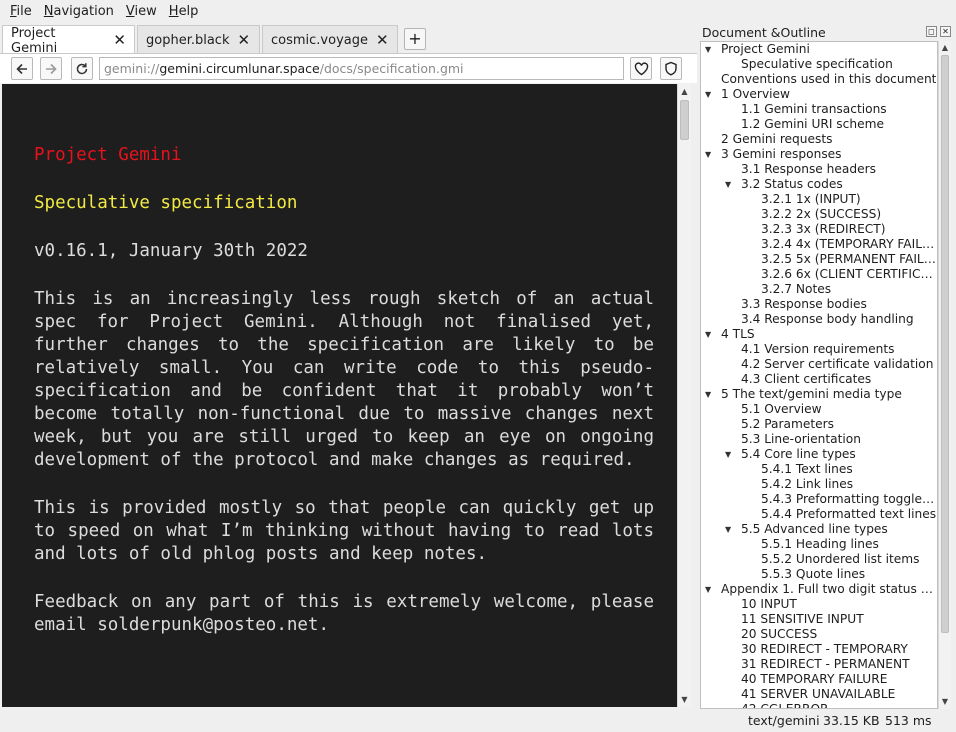 Image resolution: width=956 pixels, height=732 pixels. What do you see at coordinates (819, 154) in the screenshot?
I see `outline-item: ▼ 3 Gemini responses` at bounding box center [819, 154].